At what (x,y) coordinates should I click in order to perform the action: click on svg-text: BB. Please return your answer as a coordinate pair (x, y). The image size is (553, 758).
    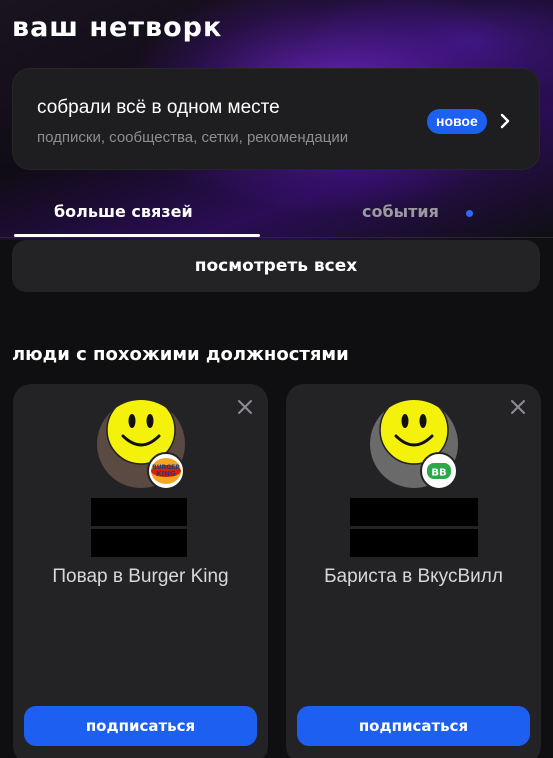
    Looking at the image, I should click on (438, 473).